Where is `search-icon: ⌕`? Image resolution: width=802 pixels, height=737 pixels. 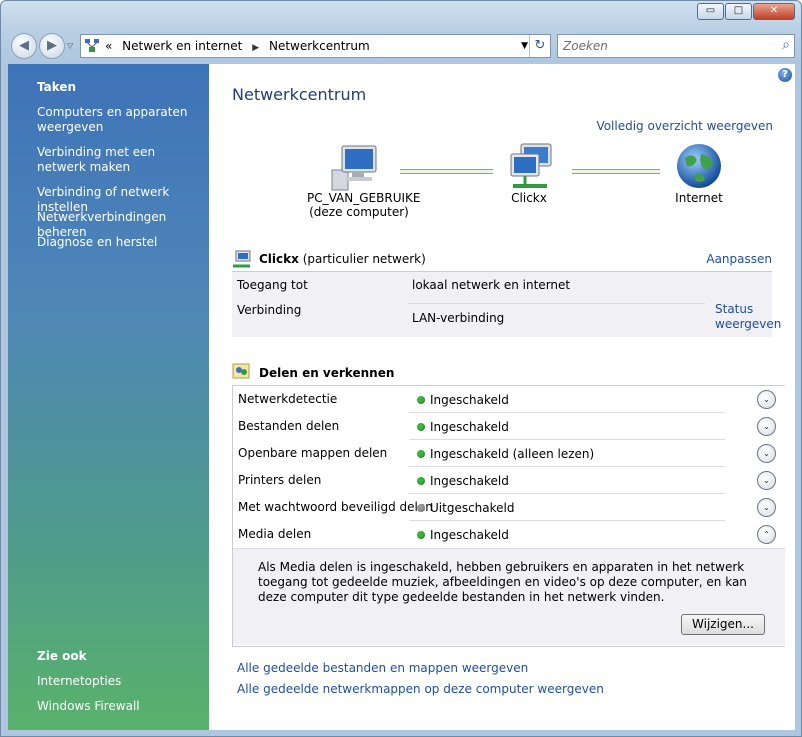
search-icon: ⌕ is located at coordinates (786, 45).